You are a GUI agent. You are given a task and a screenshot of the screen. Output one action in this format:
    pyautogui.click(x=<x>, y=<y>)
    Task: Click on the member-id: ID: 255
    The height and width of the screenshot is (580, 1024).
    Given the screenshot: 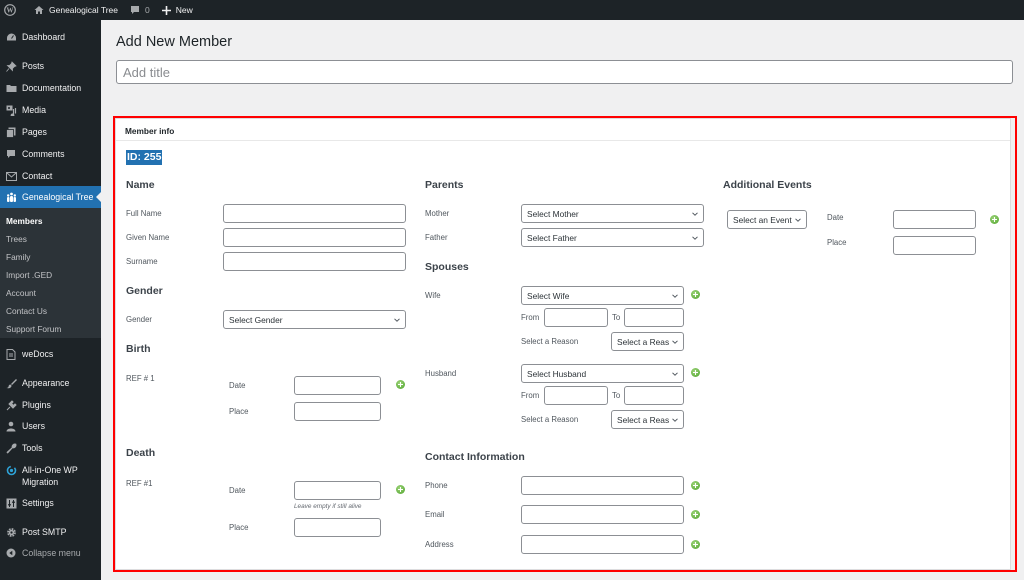 What is the action you would take?
    pyautogui.click(x=144, y=157)
    